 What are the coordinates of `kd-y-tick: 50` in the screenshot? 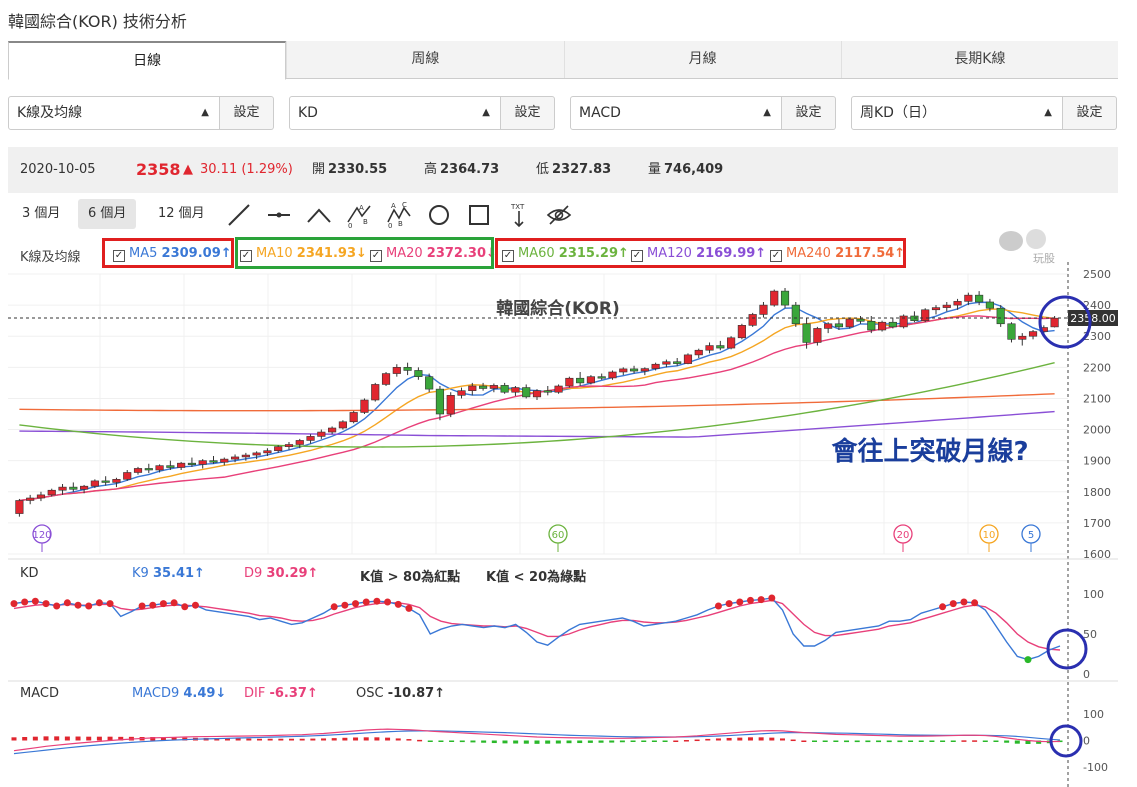 It's located at (1090, 634).